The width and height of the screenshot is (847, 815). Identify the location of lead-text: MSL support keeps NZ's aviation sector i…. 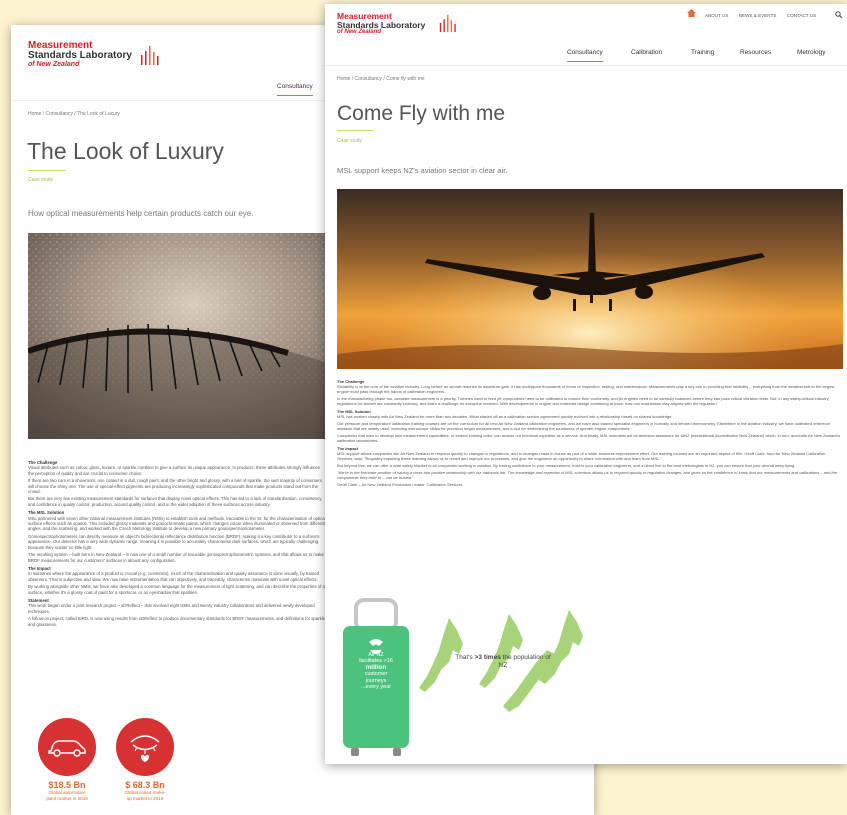
(422, 170).